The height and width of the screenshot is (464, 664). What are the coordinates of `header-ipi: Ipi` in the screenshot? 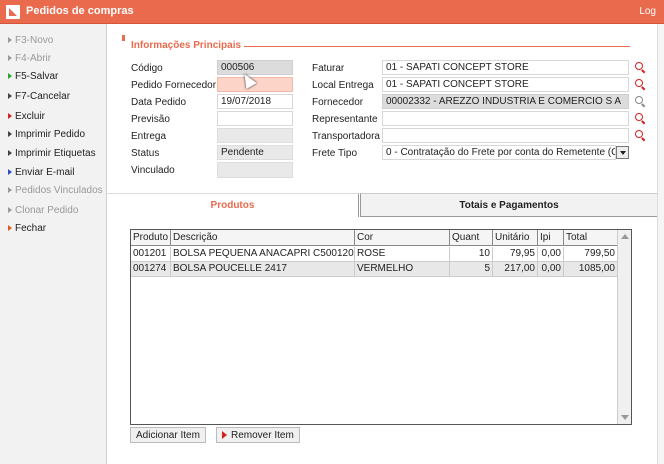 It's located at (551, 238).